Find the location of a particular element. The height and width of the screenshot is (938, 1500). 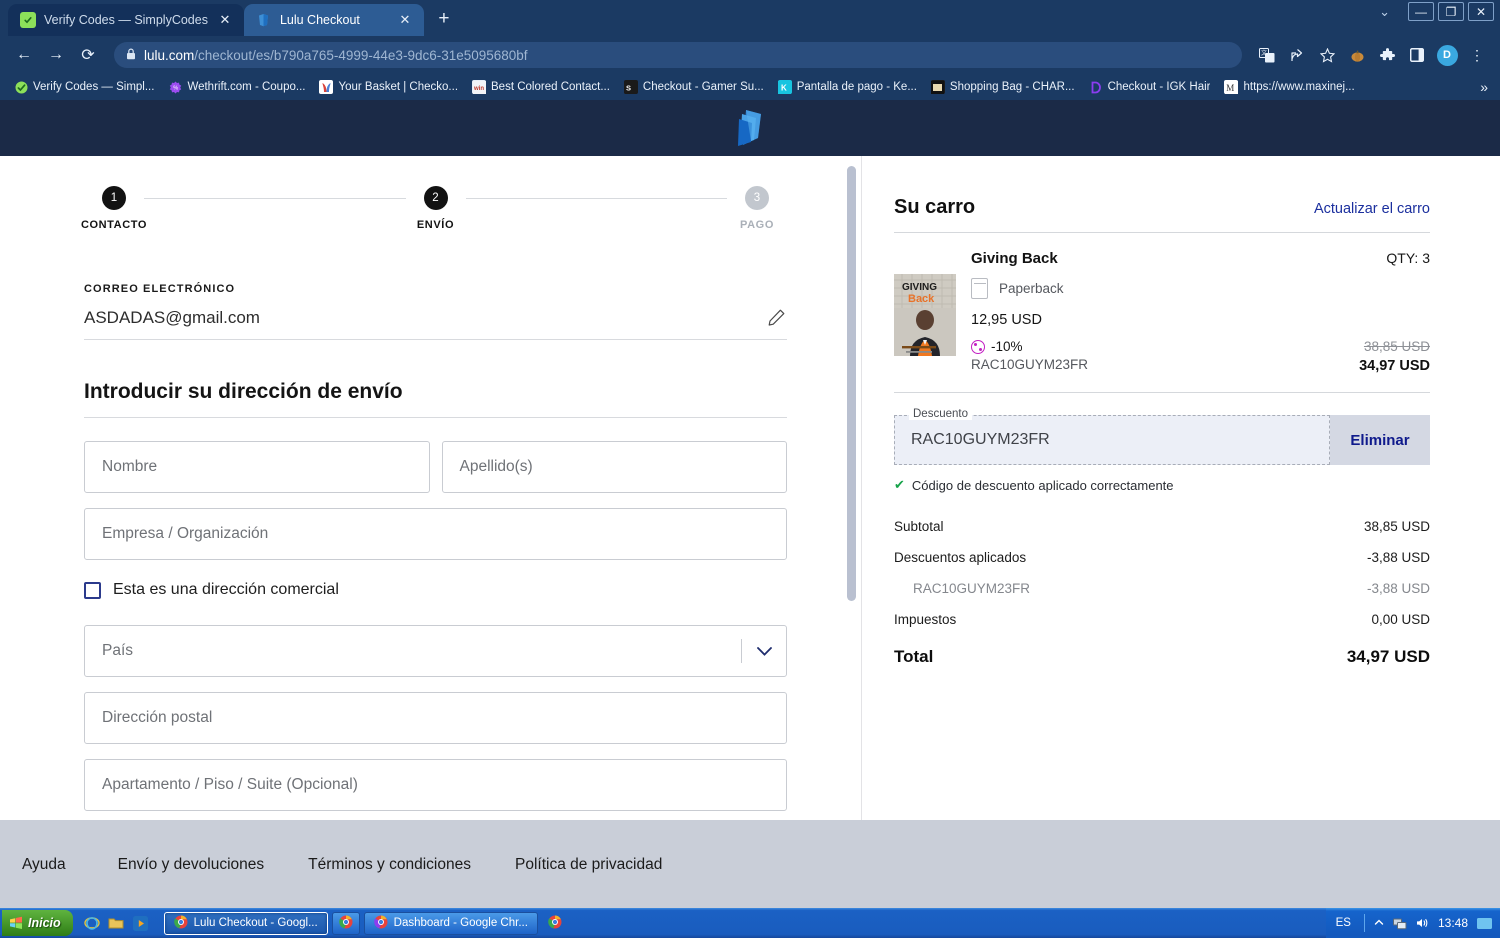

quick-launch-bar is located at coordinates (116, 923).